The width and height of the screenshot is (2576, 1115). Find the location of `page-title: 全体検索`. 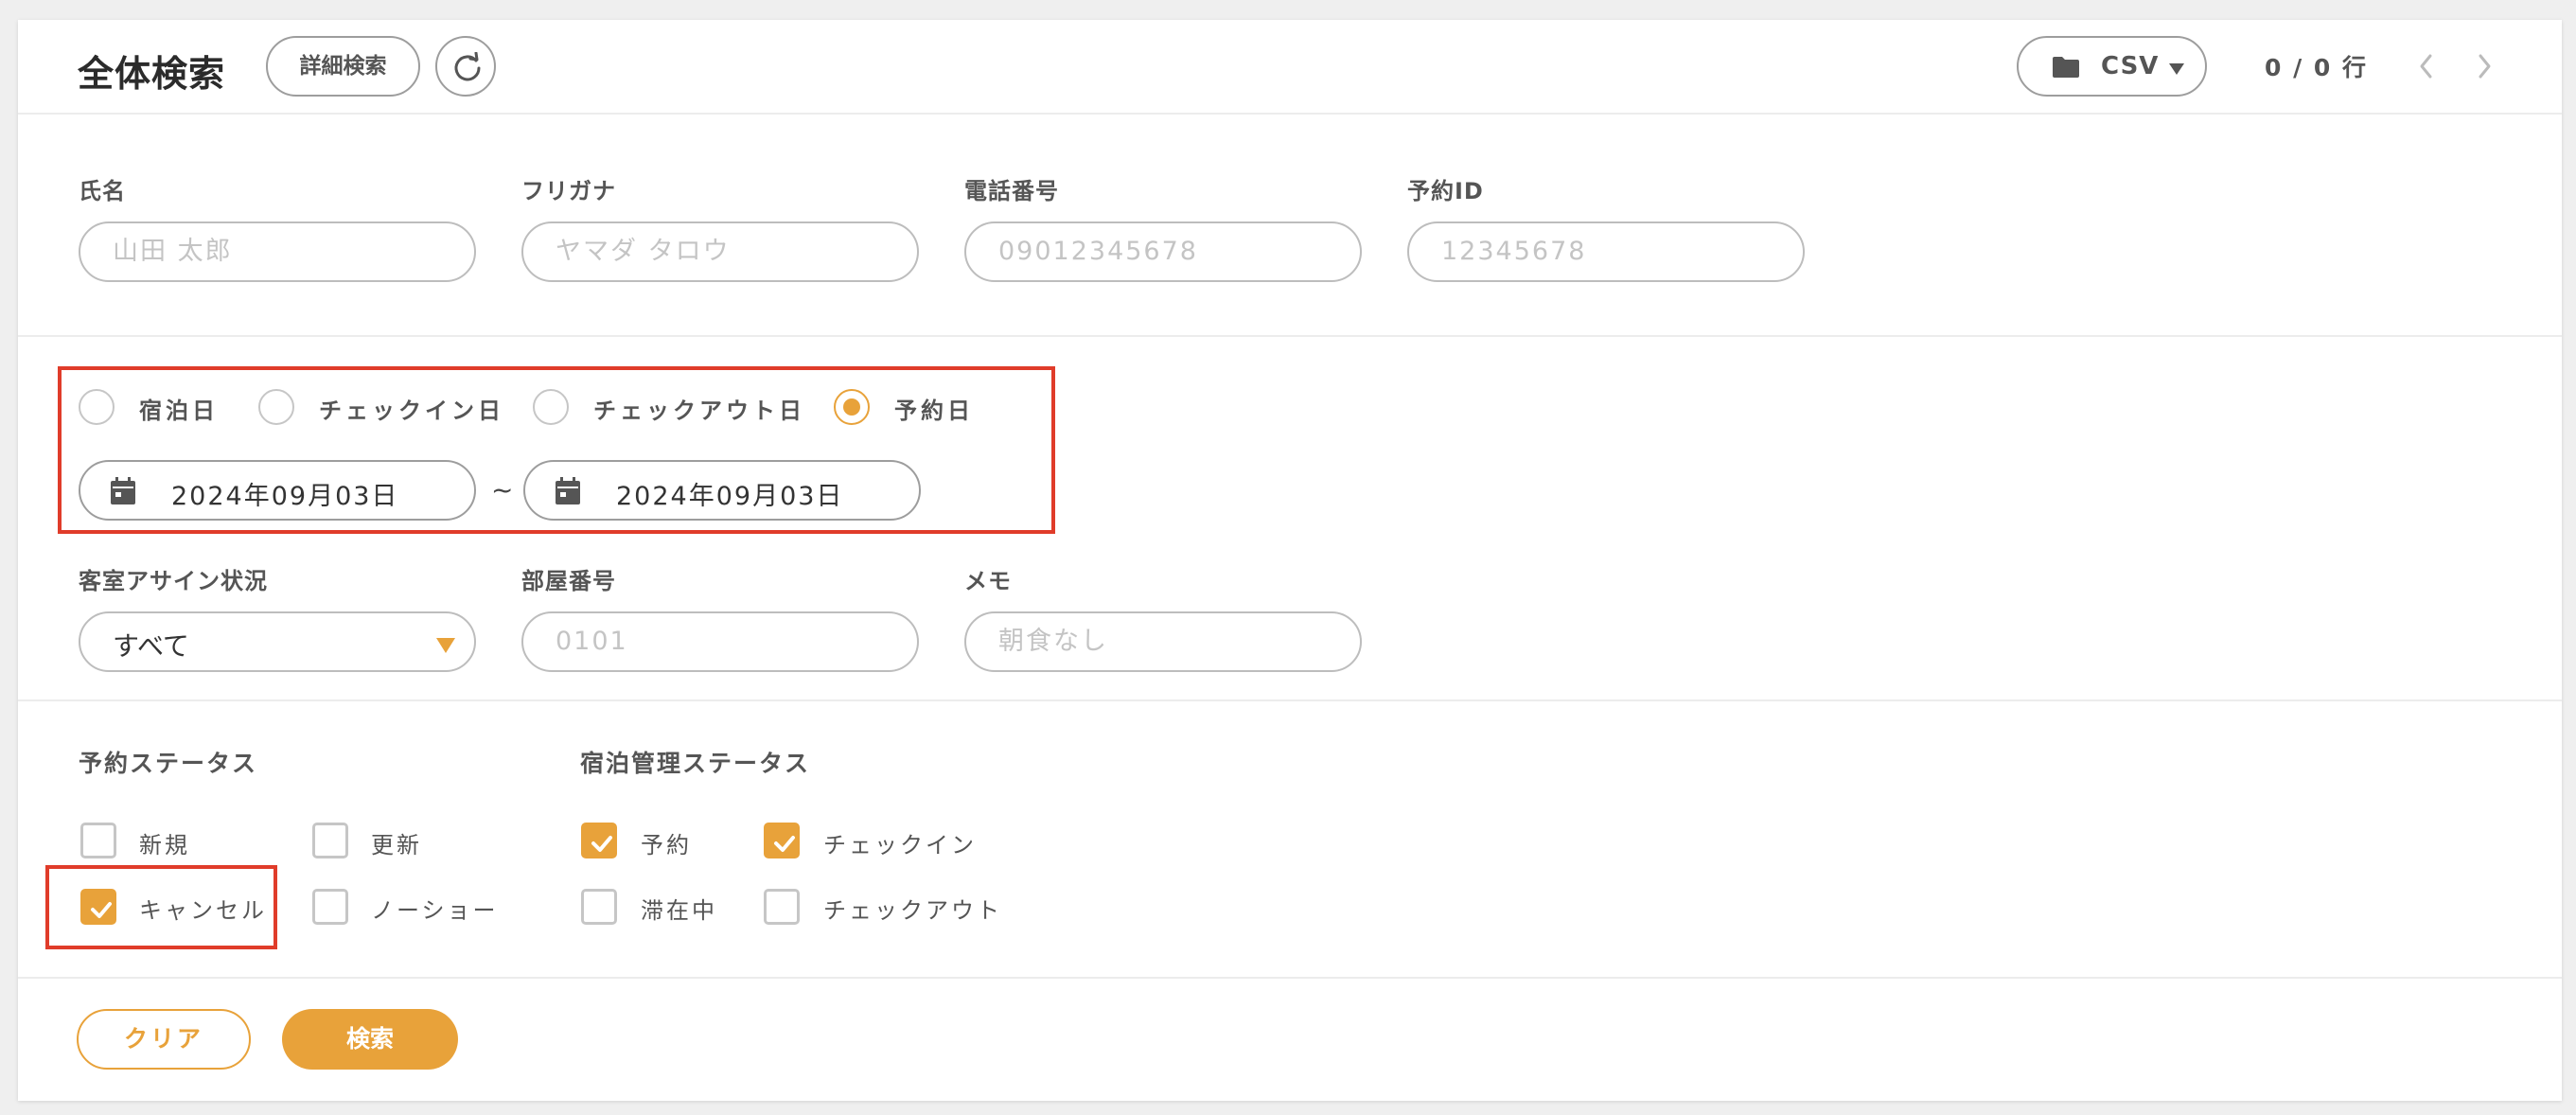

page-title: 全体検索 is located at coordinates (152, 74).